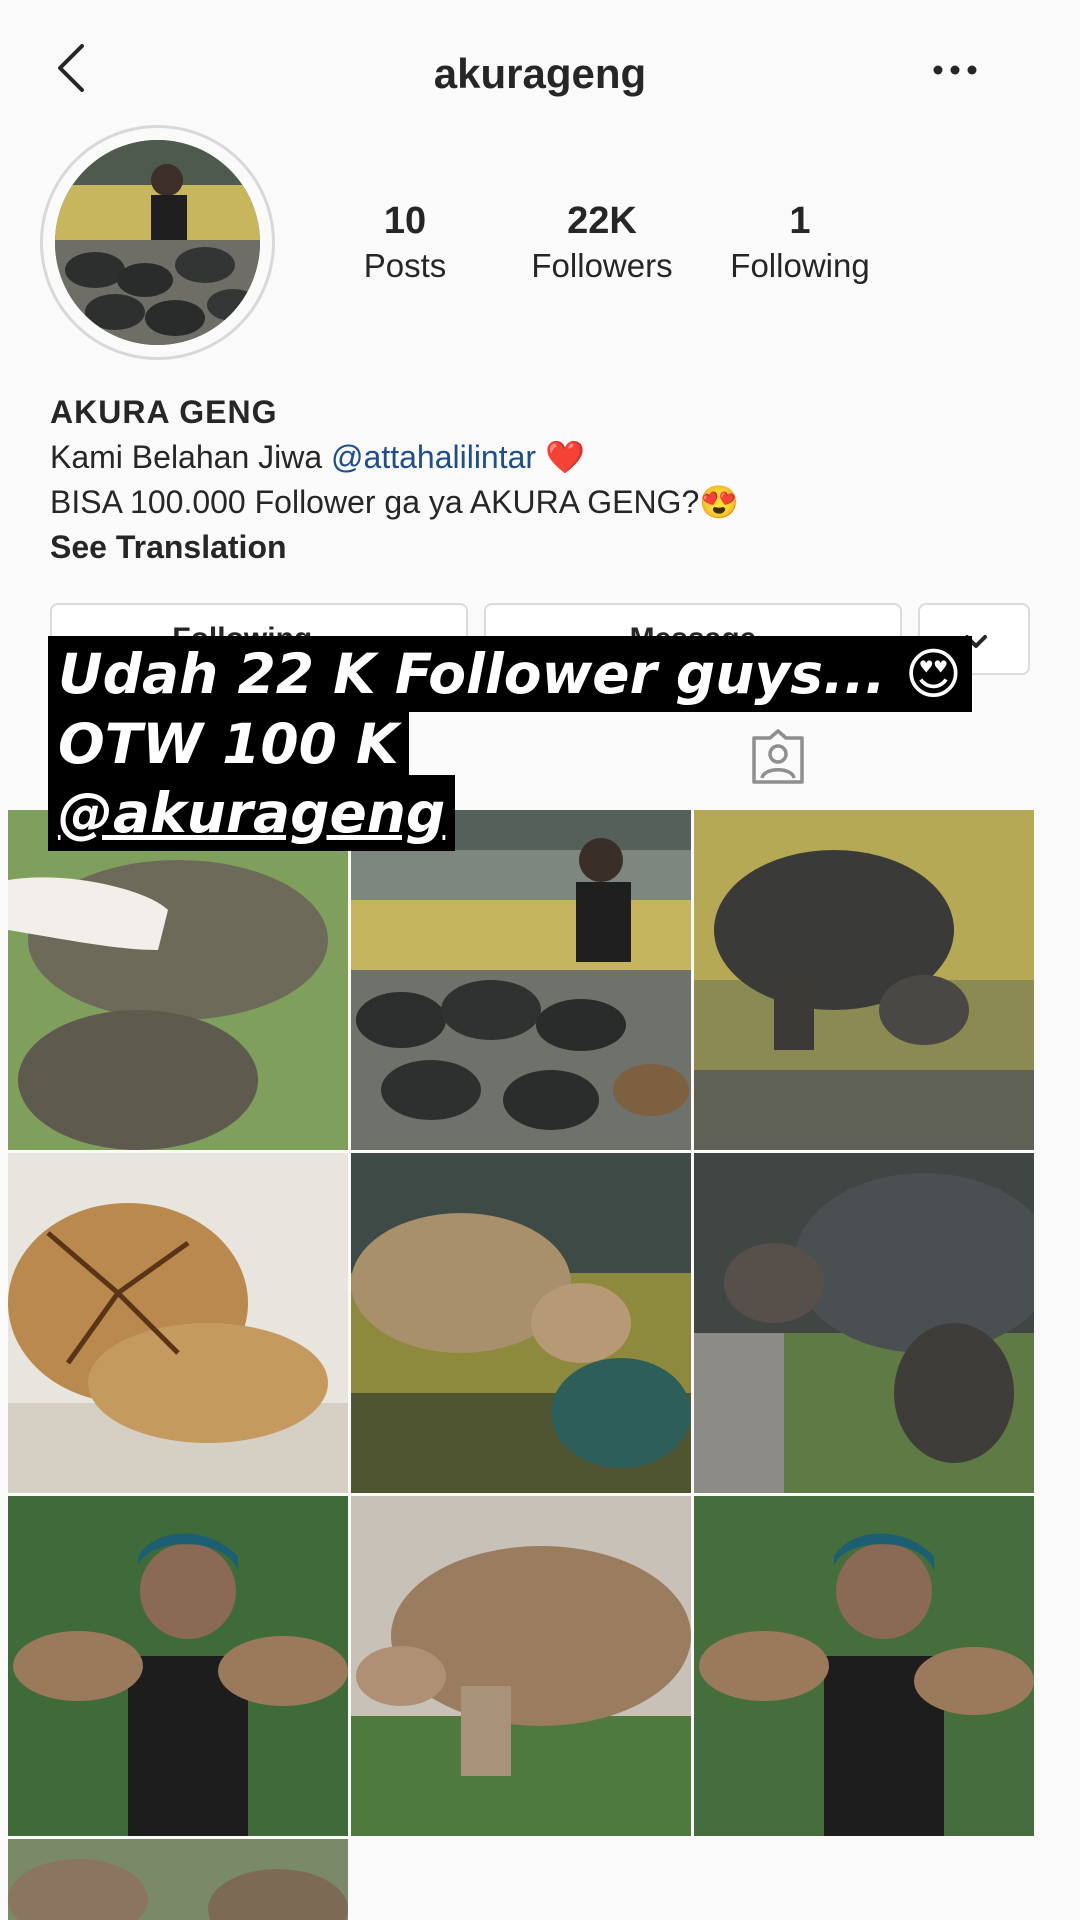 This screenshot has height=1920, width=1080. Describe the element at coordinates (510, 674) in the screenshot. I see `story-caption-line-1: Udah 22 K Follower guys... 😍` at that location.